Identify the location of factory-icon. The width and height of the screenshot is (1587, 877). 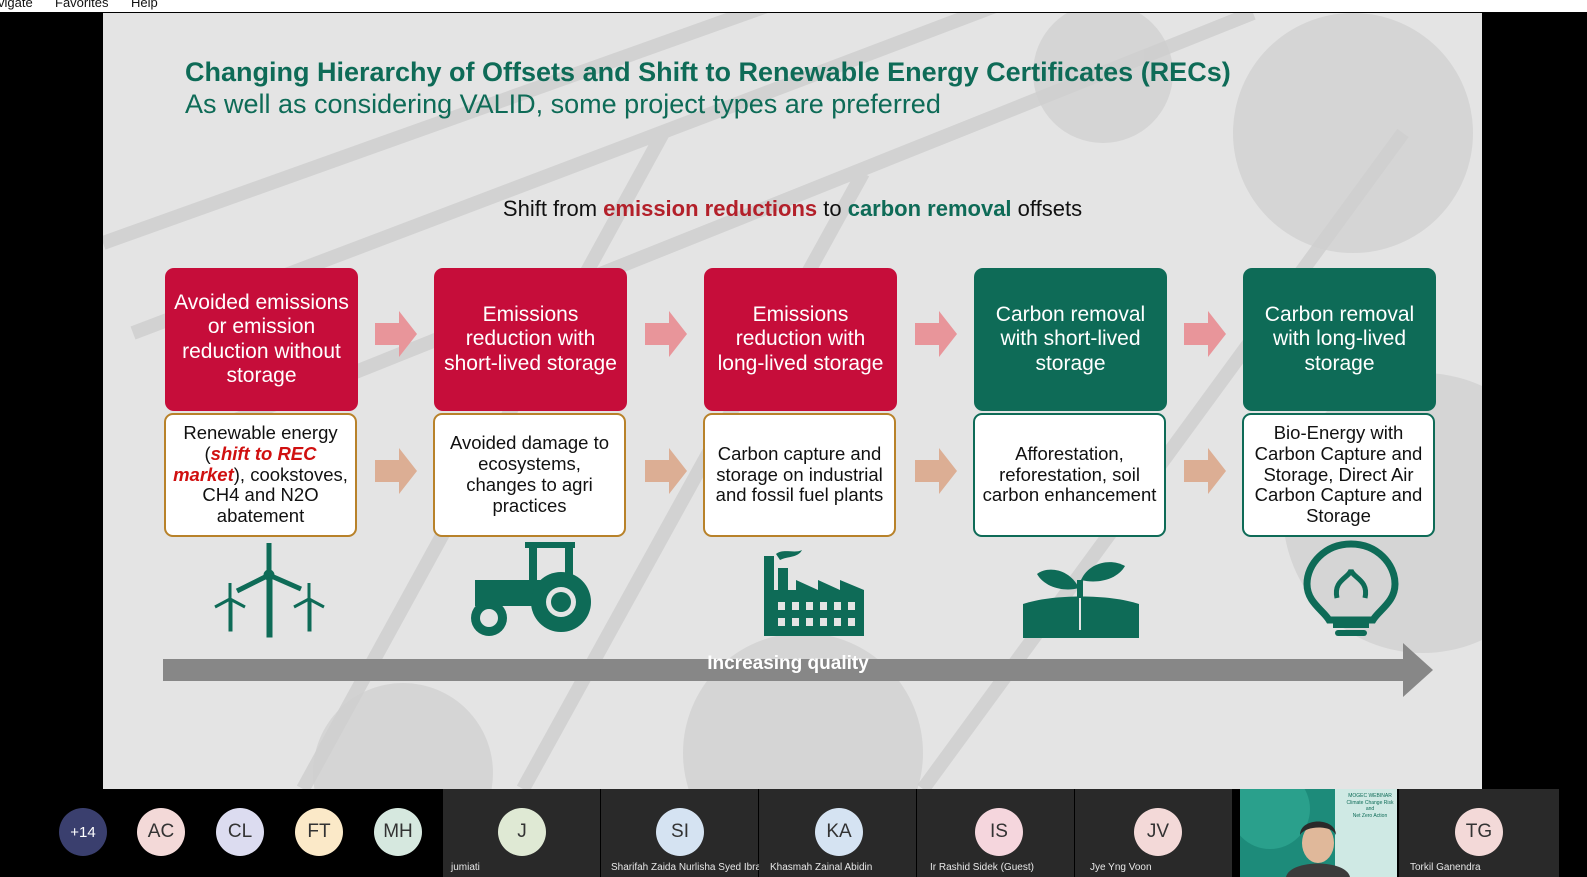
(814, 593).